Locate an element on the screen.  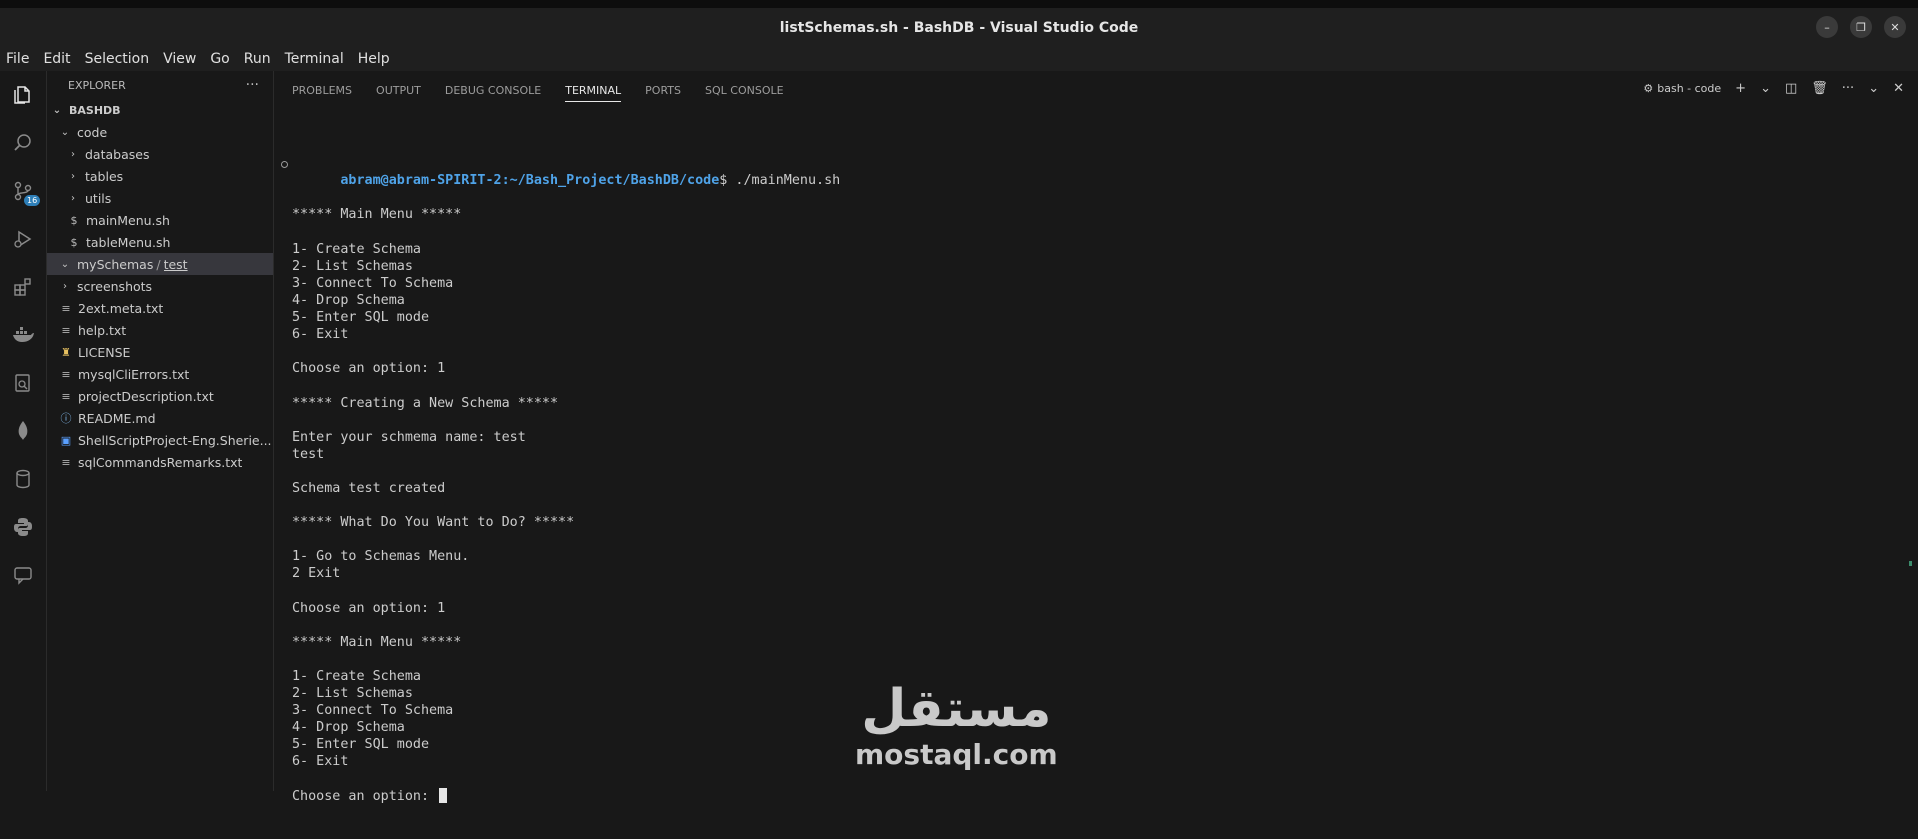
tree-file-help: ≡ help.txt is located at coordinates (160, 330).